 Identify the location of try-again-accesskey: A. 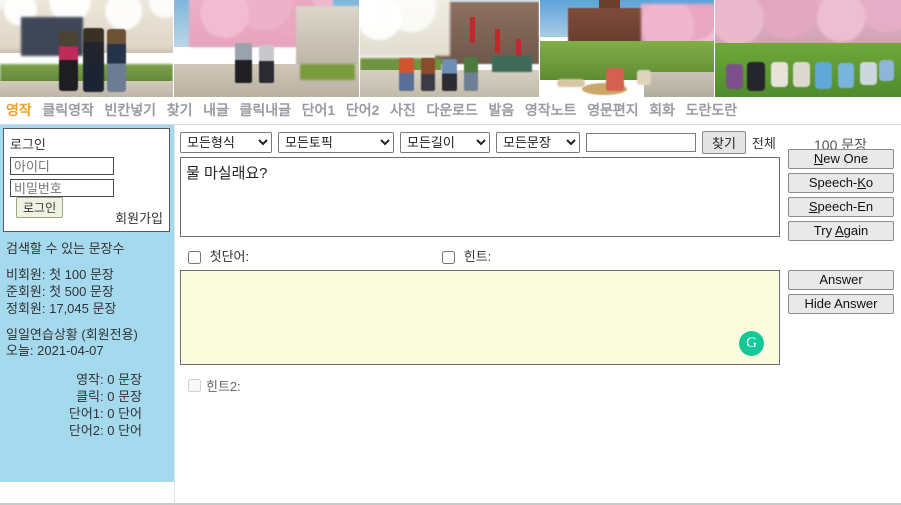
(839, 230).